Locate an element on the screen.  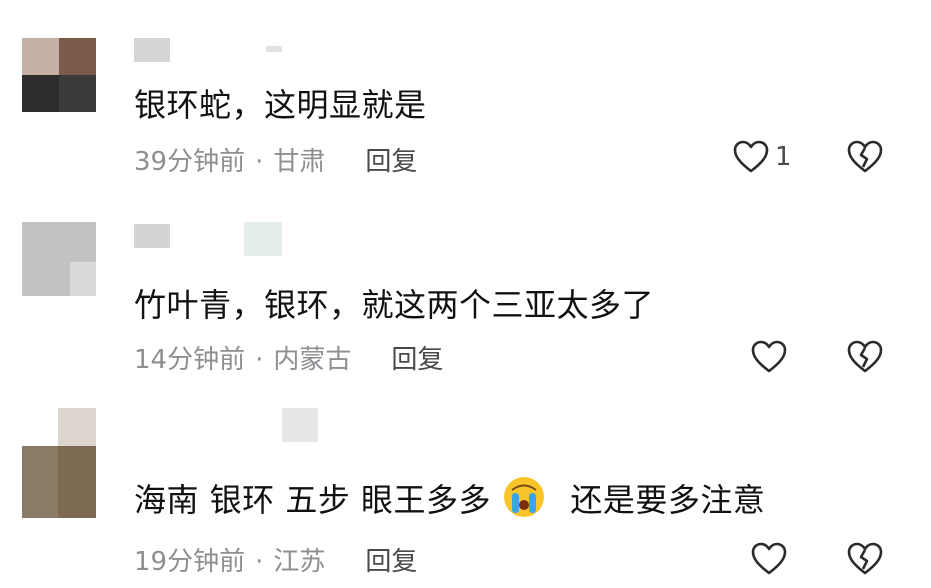
comment-meta: 19分钟前 · 江苏 回复 is located at coordinates (275, 559).